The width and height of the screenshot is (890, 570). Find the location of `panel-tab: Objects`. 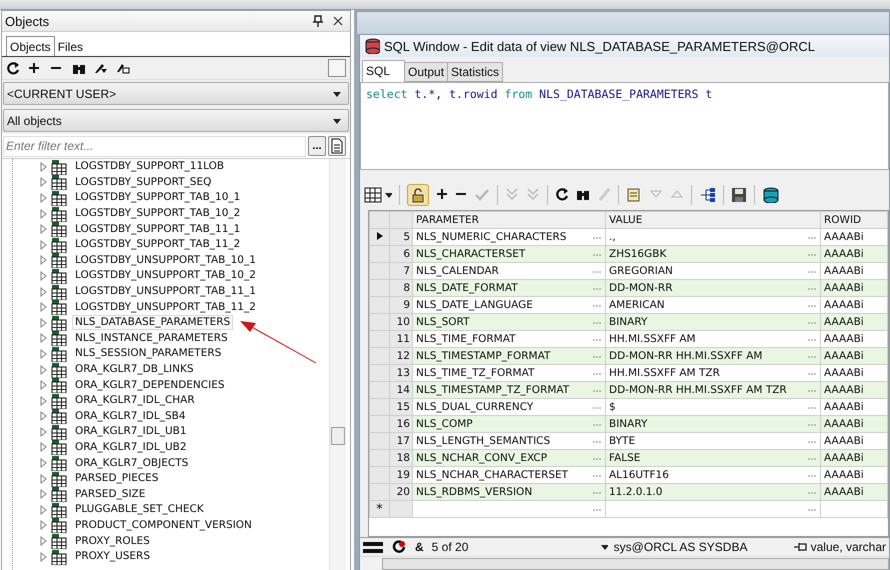

panel-tab: Objects is located at coordinates (30, 46).